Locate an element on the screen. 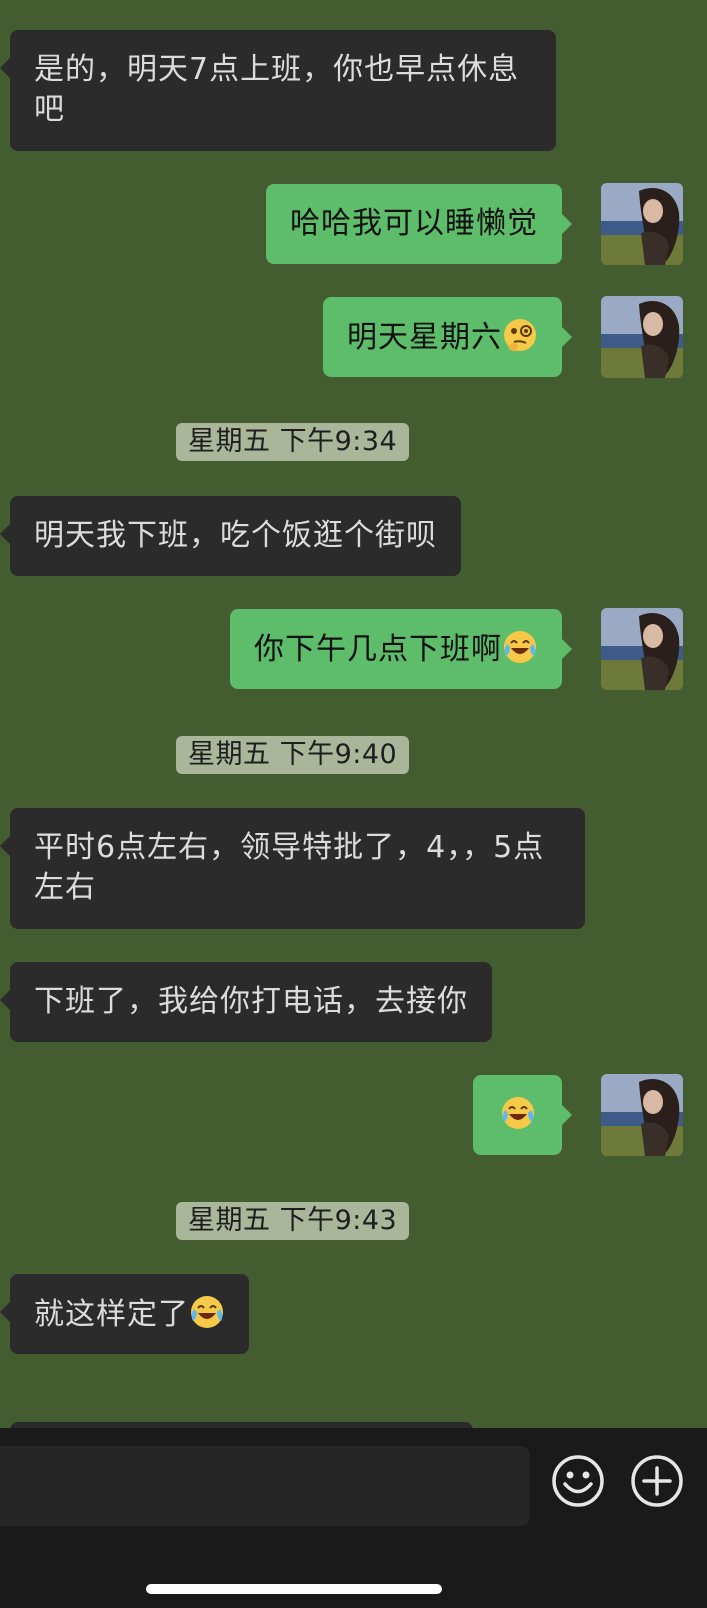 Image resolution: width=707 pixels, height=1608 pixels. message-bubble-incoming: 下班了，我给你打电话，去接你 is located at coordinates (246, 1002).